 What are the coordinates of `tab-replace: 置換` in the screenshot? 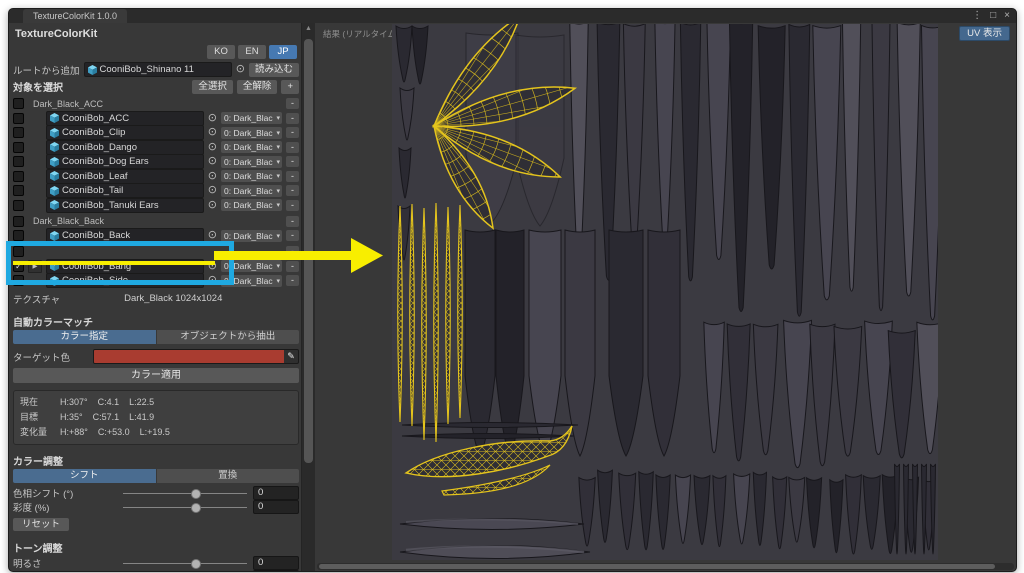 It's located at (227, 476).